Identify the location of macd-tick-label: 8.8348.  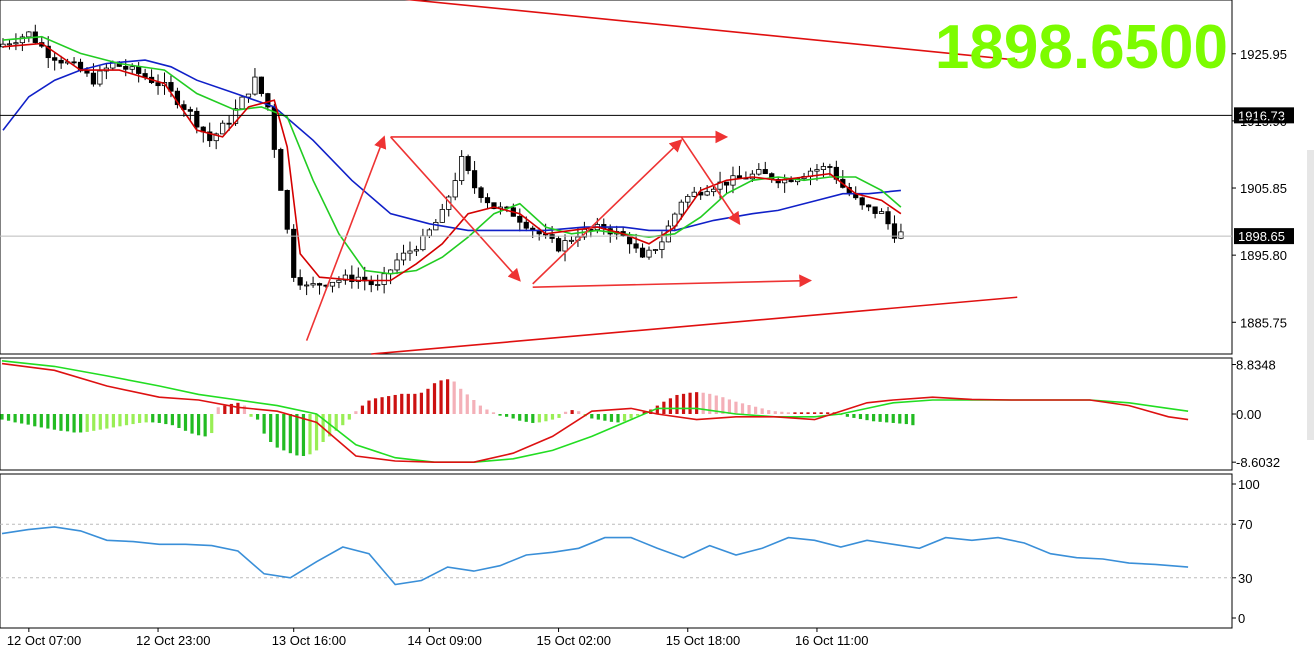
(1256, 365).